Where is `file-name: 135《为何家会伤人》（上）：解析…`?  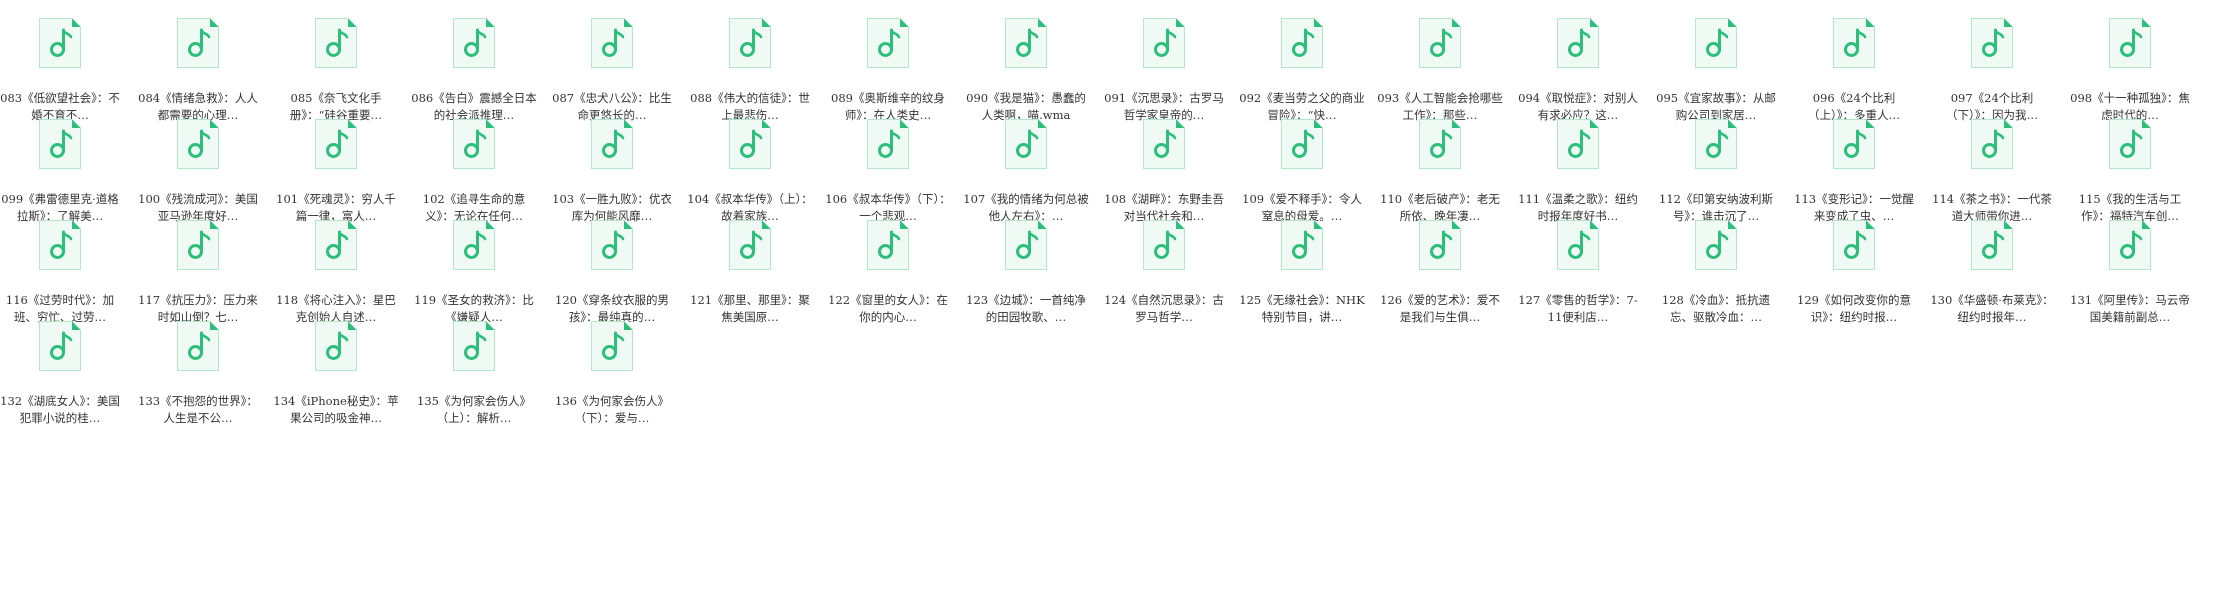 file-name: 135《为何家会伤人》（上）：解析… is located at coordinates (474, 409).